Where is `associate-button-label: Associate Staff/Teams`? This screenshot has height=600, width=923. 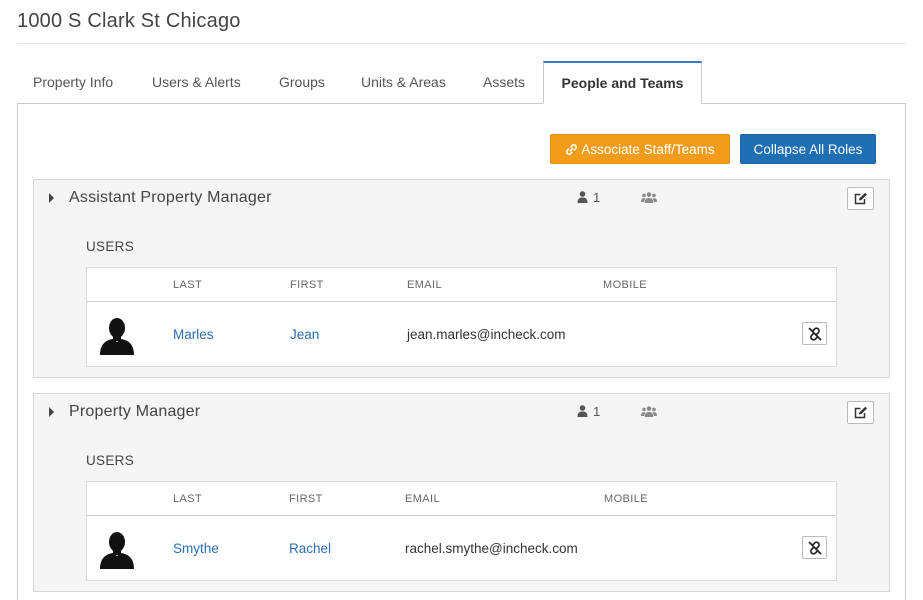
associate-button-label: Associate Staff/Teams is located at coordinates (648, 149).